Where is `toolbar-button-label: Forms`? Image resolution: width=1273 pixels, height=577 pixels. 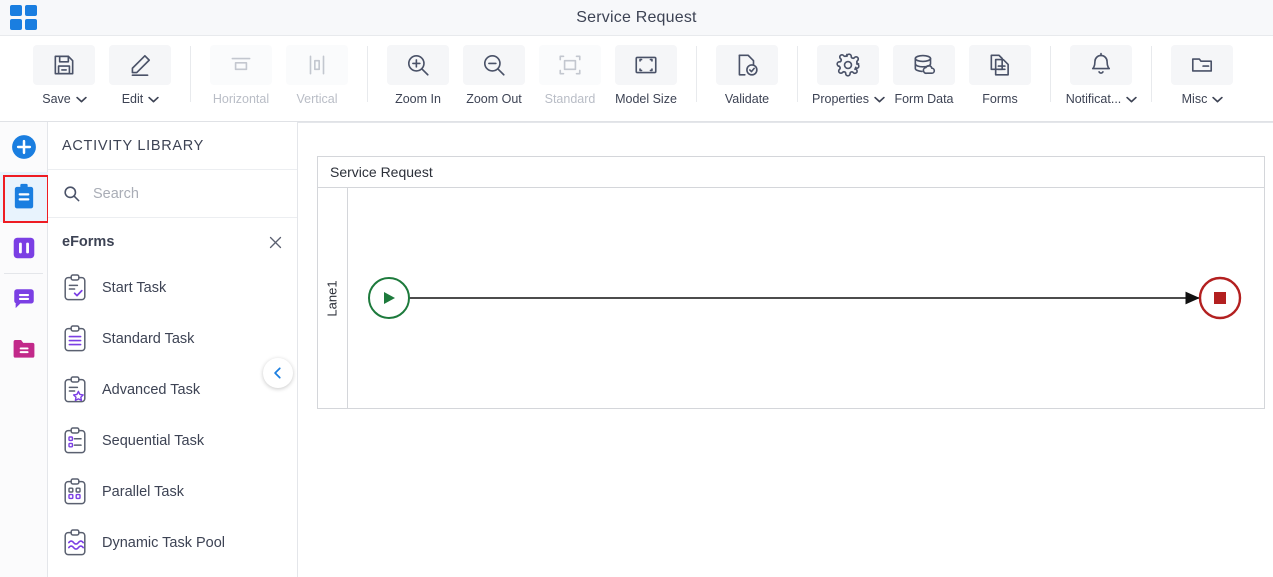
toolbar-button-label: Forms is located at coordinates (999, 99).